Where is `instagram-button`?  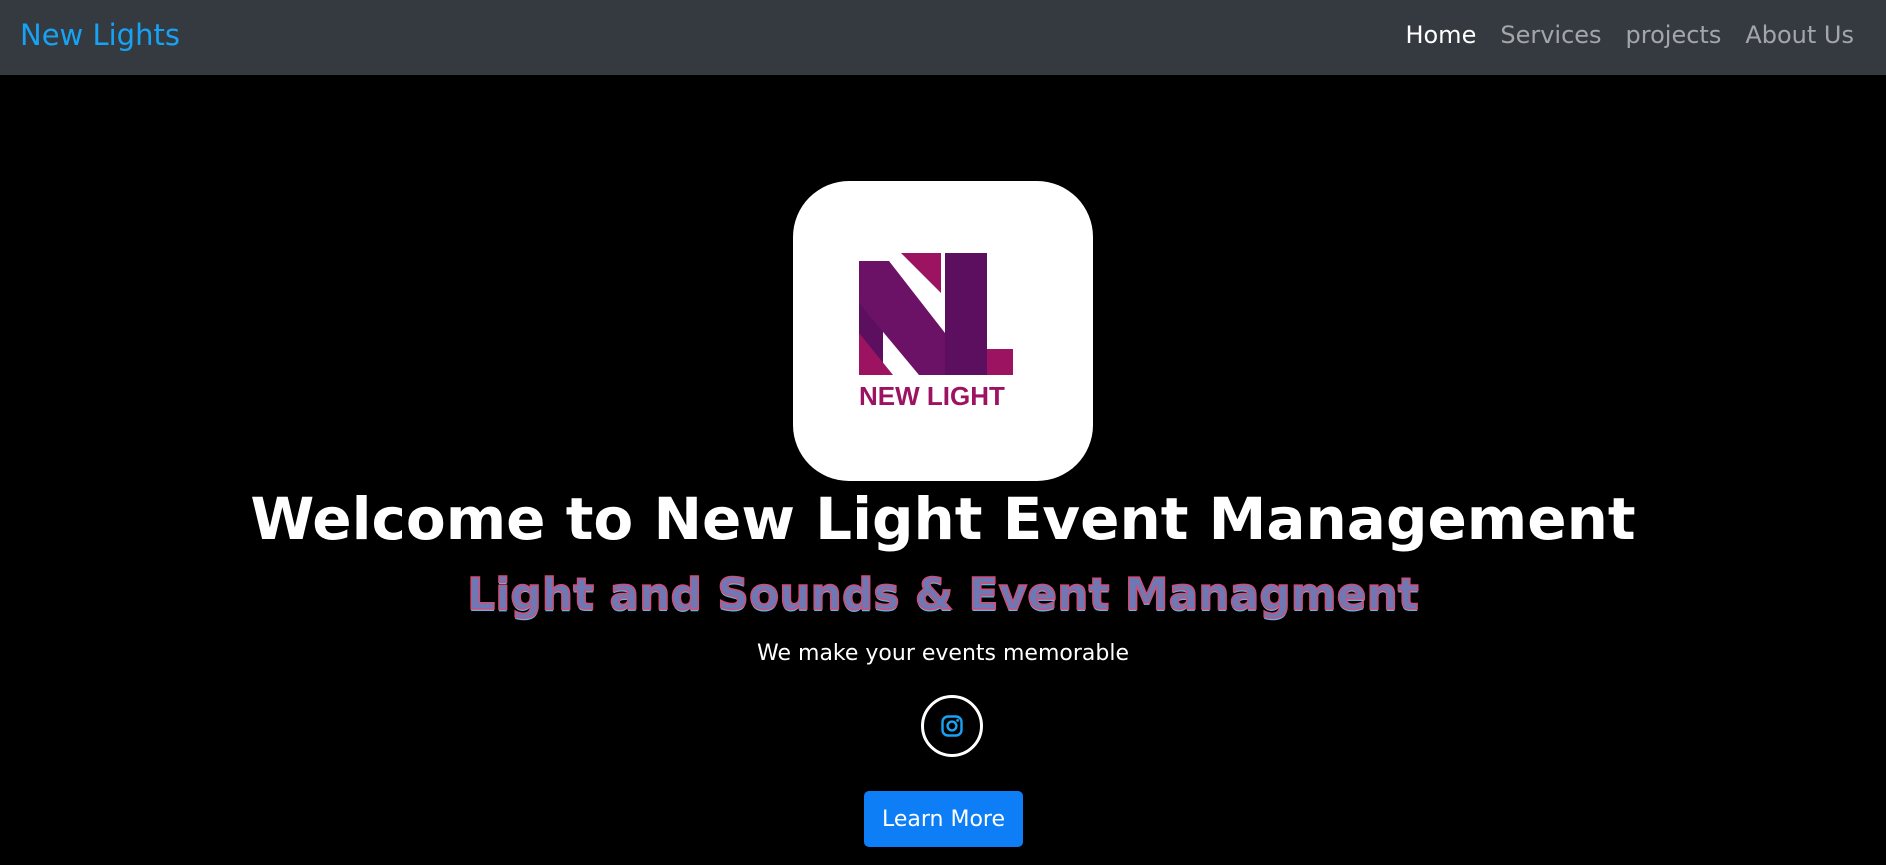
instagram-button is located at coordinates (952, 726).